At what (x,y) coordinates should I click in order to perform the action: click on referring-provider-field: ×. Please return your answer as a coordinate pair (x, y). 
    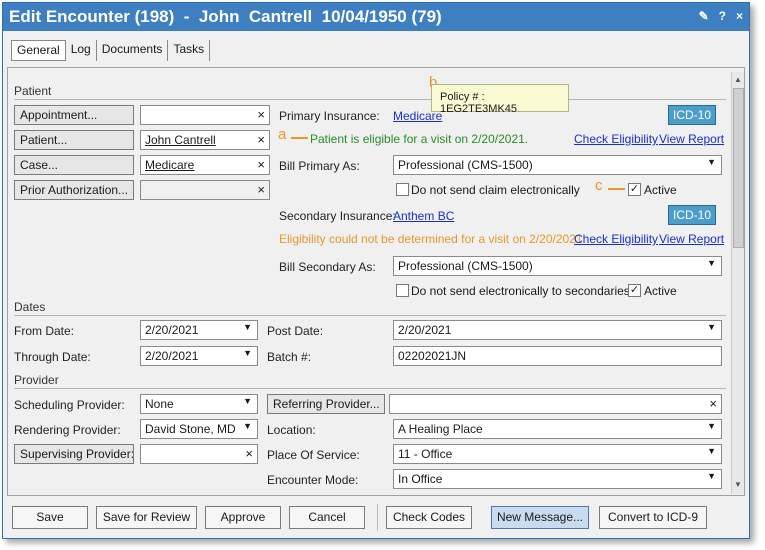
    Looking at the image, I should click on (555, 404).